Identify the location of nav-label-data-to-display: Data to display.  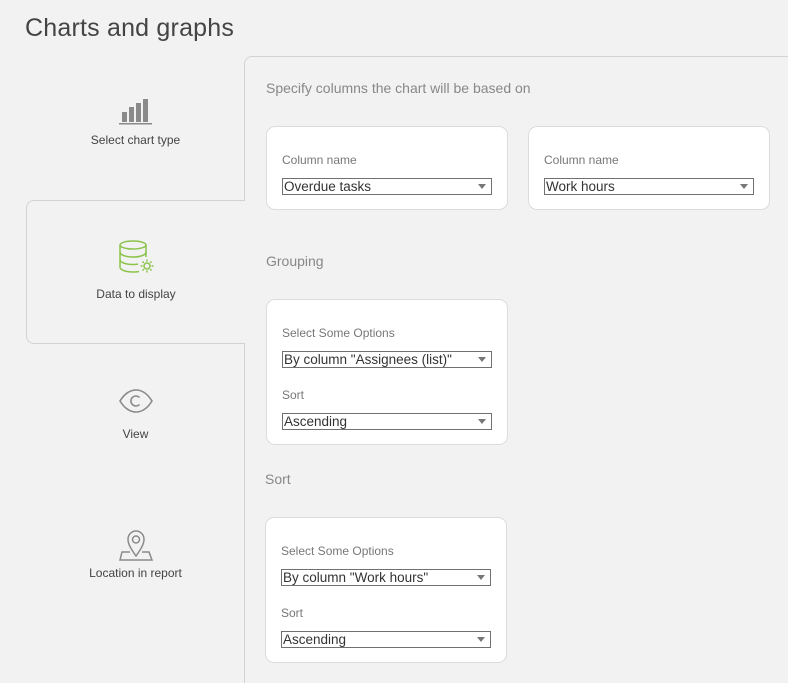
(136, 294).